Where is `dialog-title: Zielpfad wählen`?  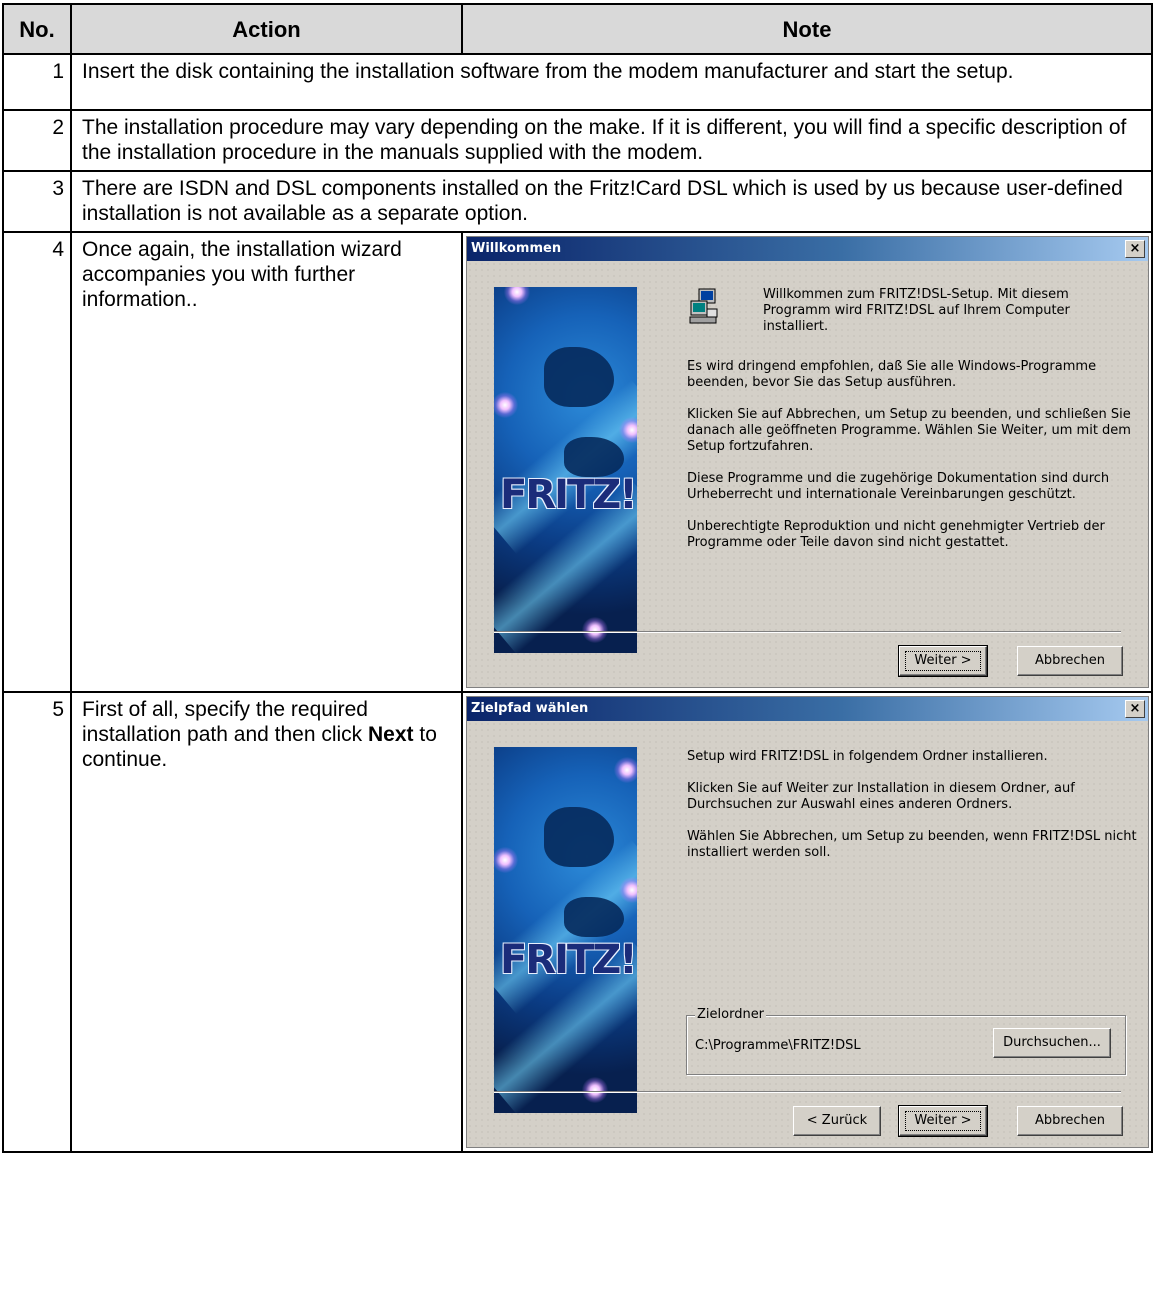
dialog-title: Zielpfad wählen is located at coordinates (530, 708).